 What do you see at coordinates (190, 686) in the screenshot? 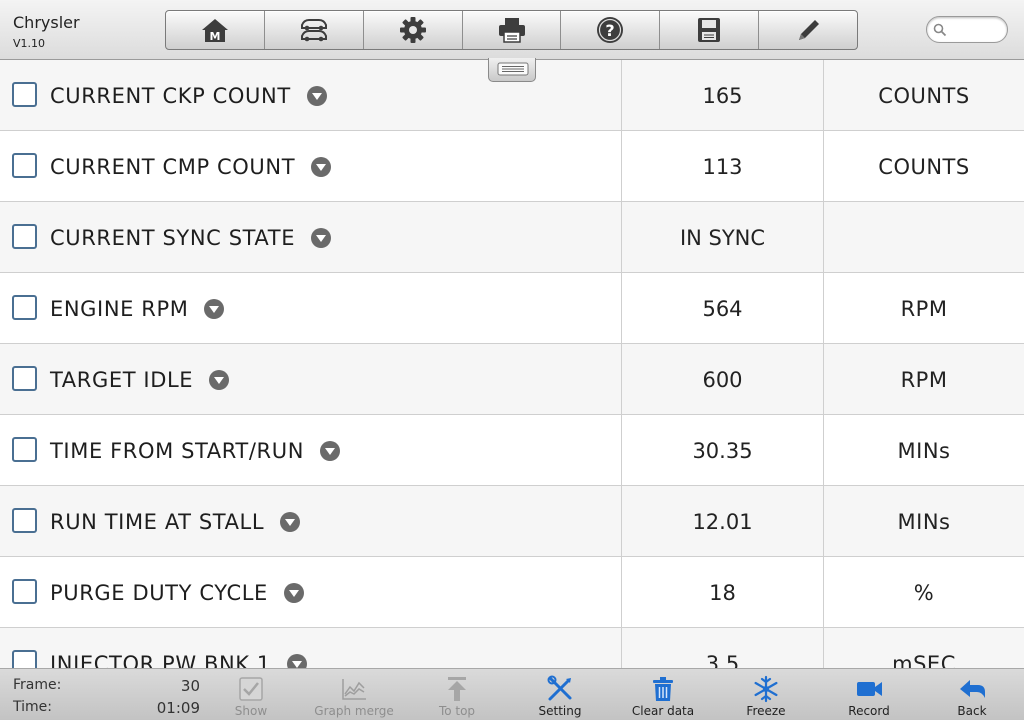
I see `frame-value: 30` at bounding box center [190, 686].